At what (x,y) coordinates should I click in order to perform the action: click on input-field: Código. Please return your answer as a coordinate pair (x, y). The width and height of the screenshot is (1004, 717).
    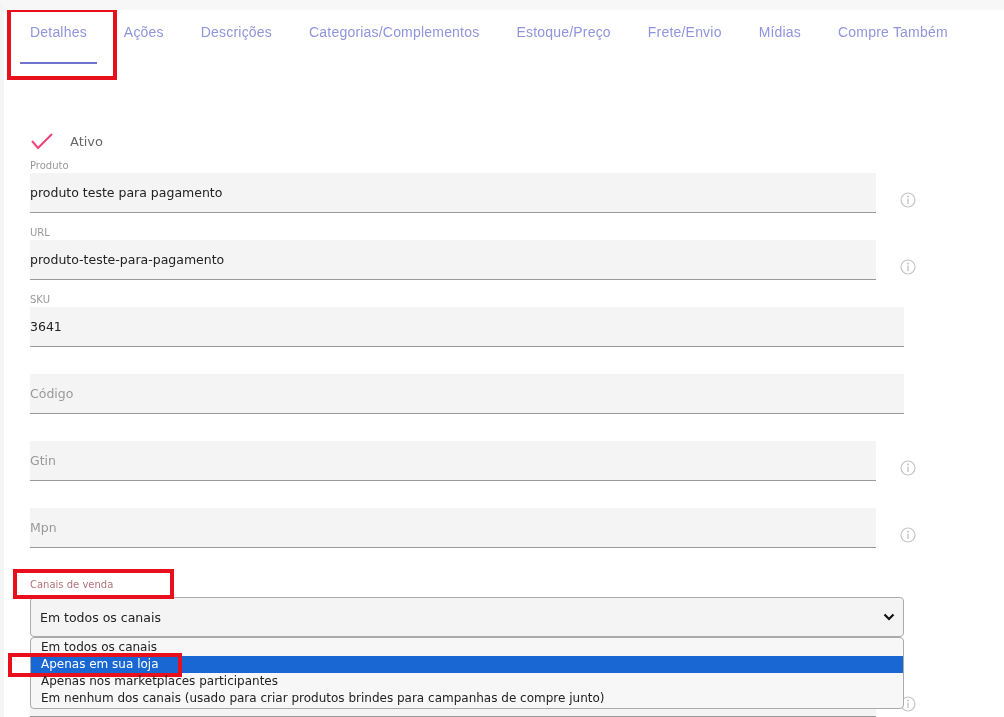
    Looking at the image, I should click on (467, 394).